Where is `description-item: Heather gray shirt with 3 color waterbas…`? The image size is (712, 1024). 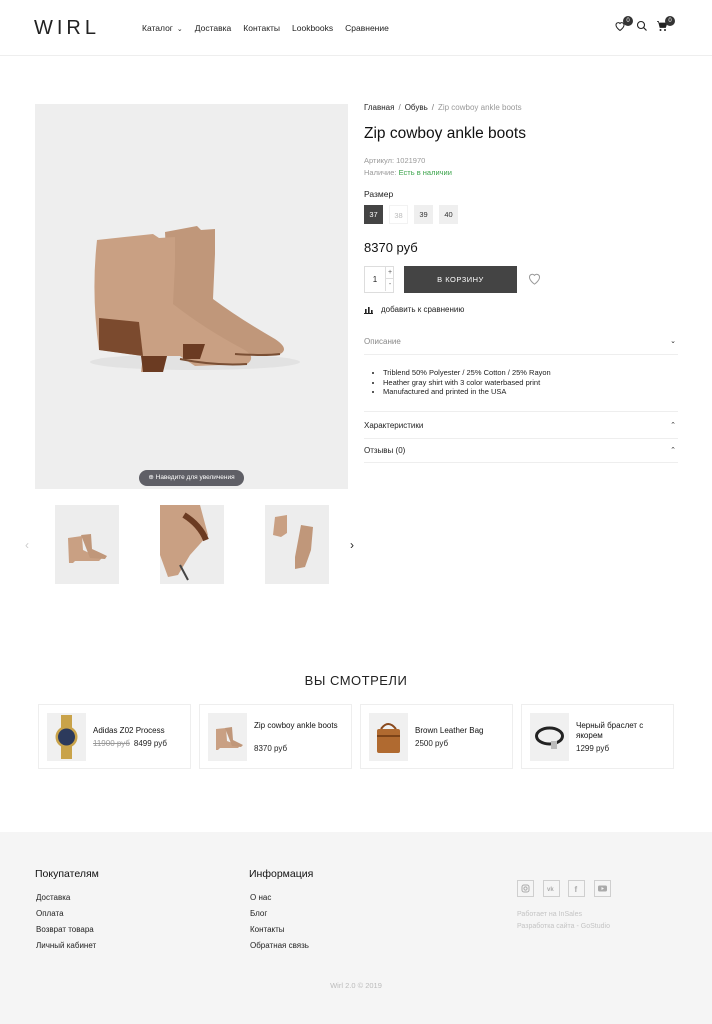 description-item: Heather gray shirt with 3 color waterbas… is located at coordinates (467, 383).